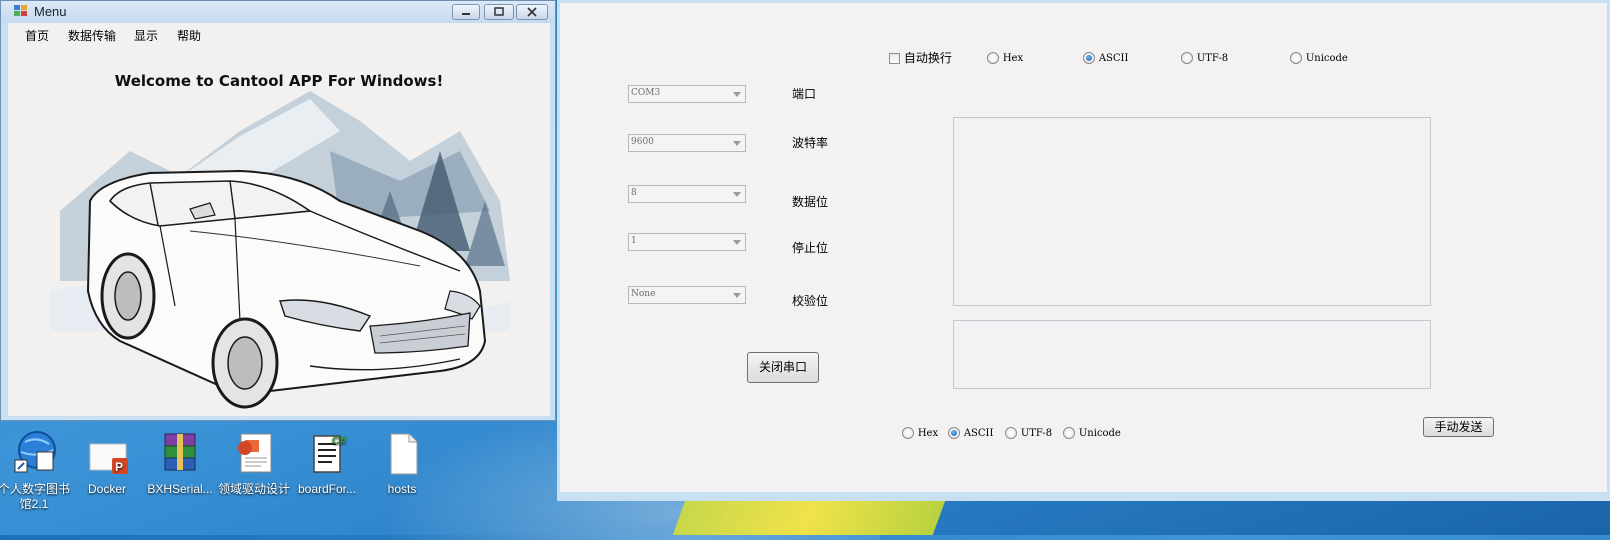  What do you see at coordinates (687, 295) in the screenshot?
I see `parity-select: None` at bounding box center [687, 295].